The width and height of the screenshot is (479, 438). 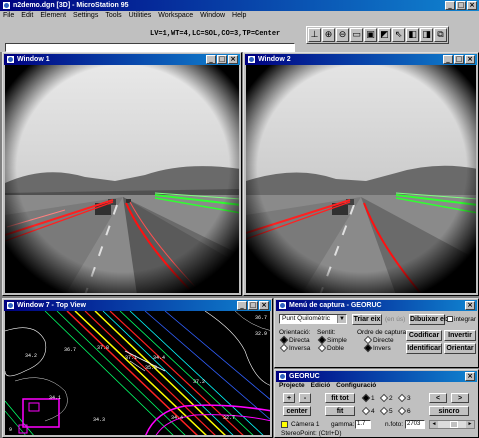 What do you see at coordinates (113, 16) in the screenshot?
I see `menu-tools: Tools` at bounding box center [113, 16].